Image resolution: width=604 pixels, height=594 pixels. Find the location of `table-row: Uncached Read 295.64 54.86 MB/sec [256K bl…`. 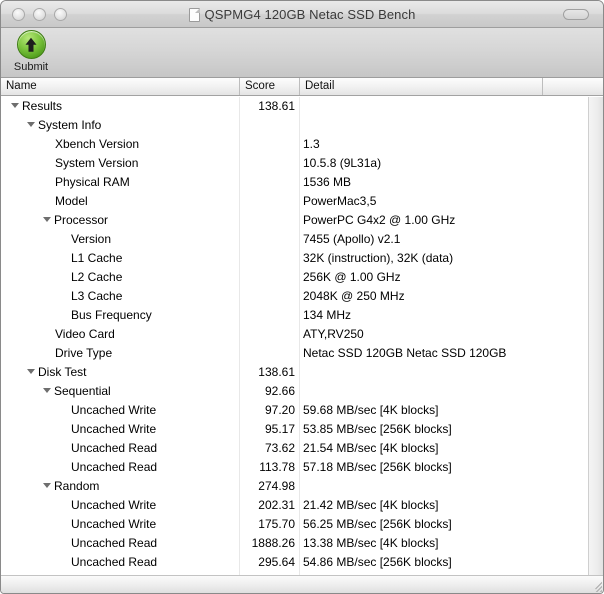

table-row: Uncached Read 295.64 54.86 MB/sec [256K bl… is located at coordinates (302, 562).